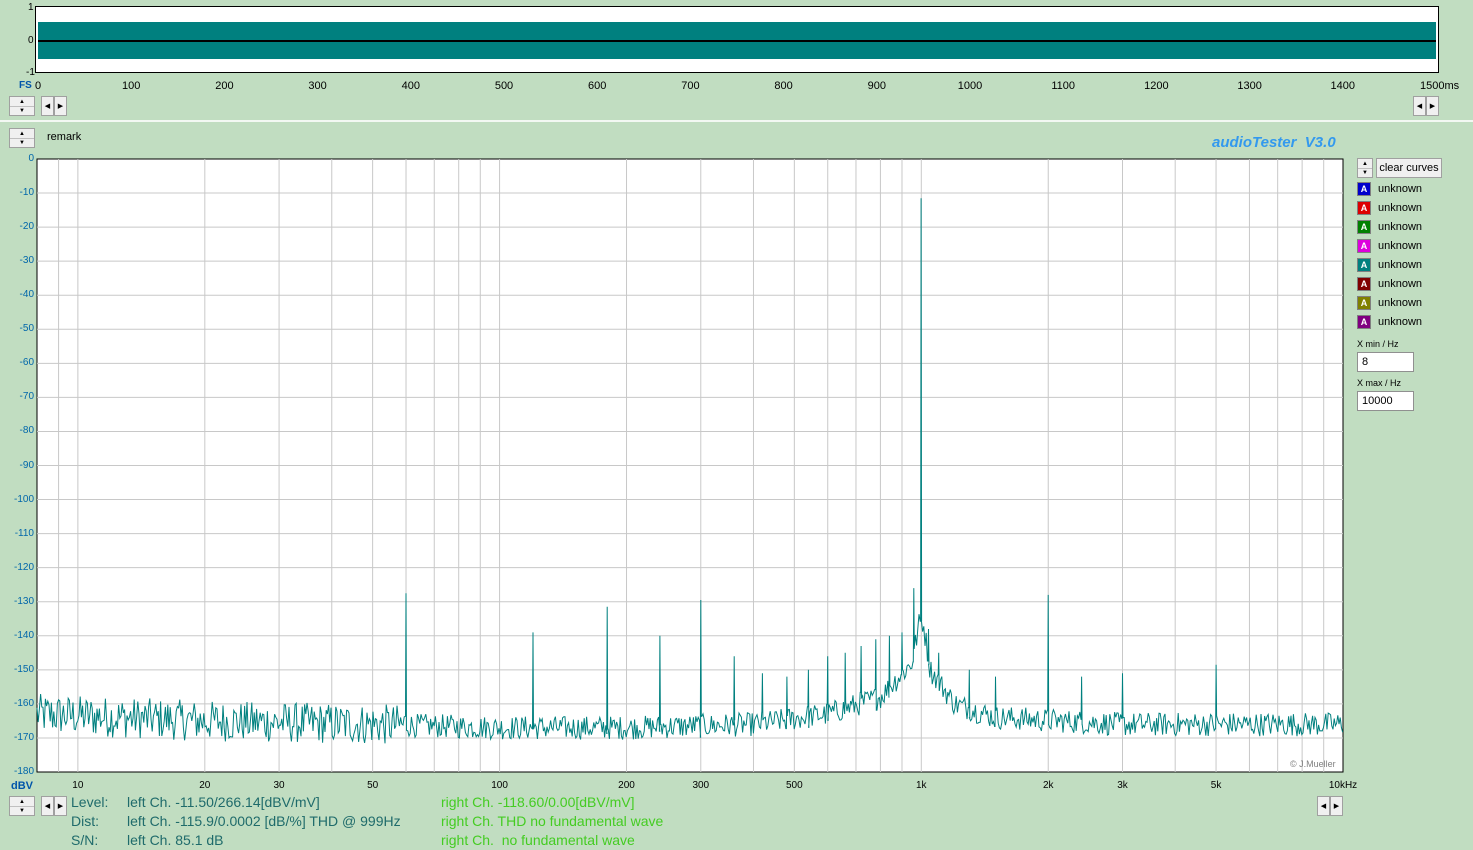 Image resolution: width=1473 pixels, height=850 pixels. I want to click on y-tick-label: -160, so click(23, 703).